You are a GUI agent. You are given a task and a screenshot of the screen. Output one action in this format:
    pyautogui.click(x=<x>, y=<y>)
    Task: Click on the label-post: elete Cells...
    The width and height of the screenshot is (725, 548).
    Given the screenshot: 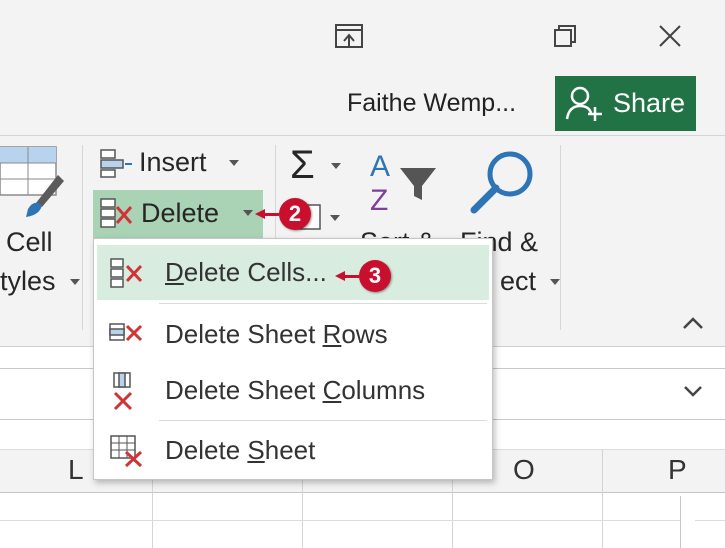 What is the action you would take?
    pyautogui.click(x=255, y=272)
    